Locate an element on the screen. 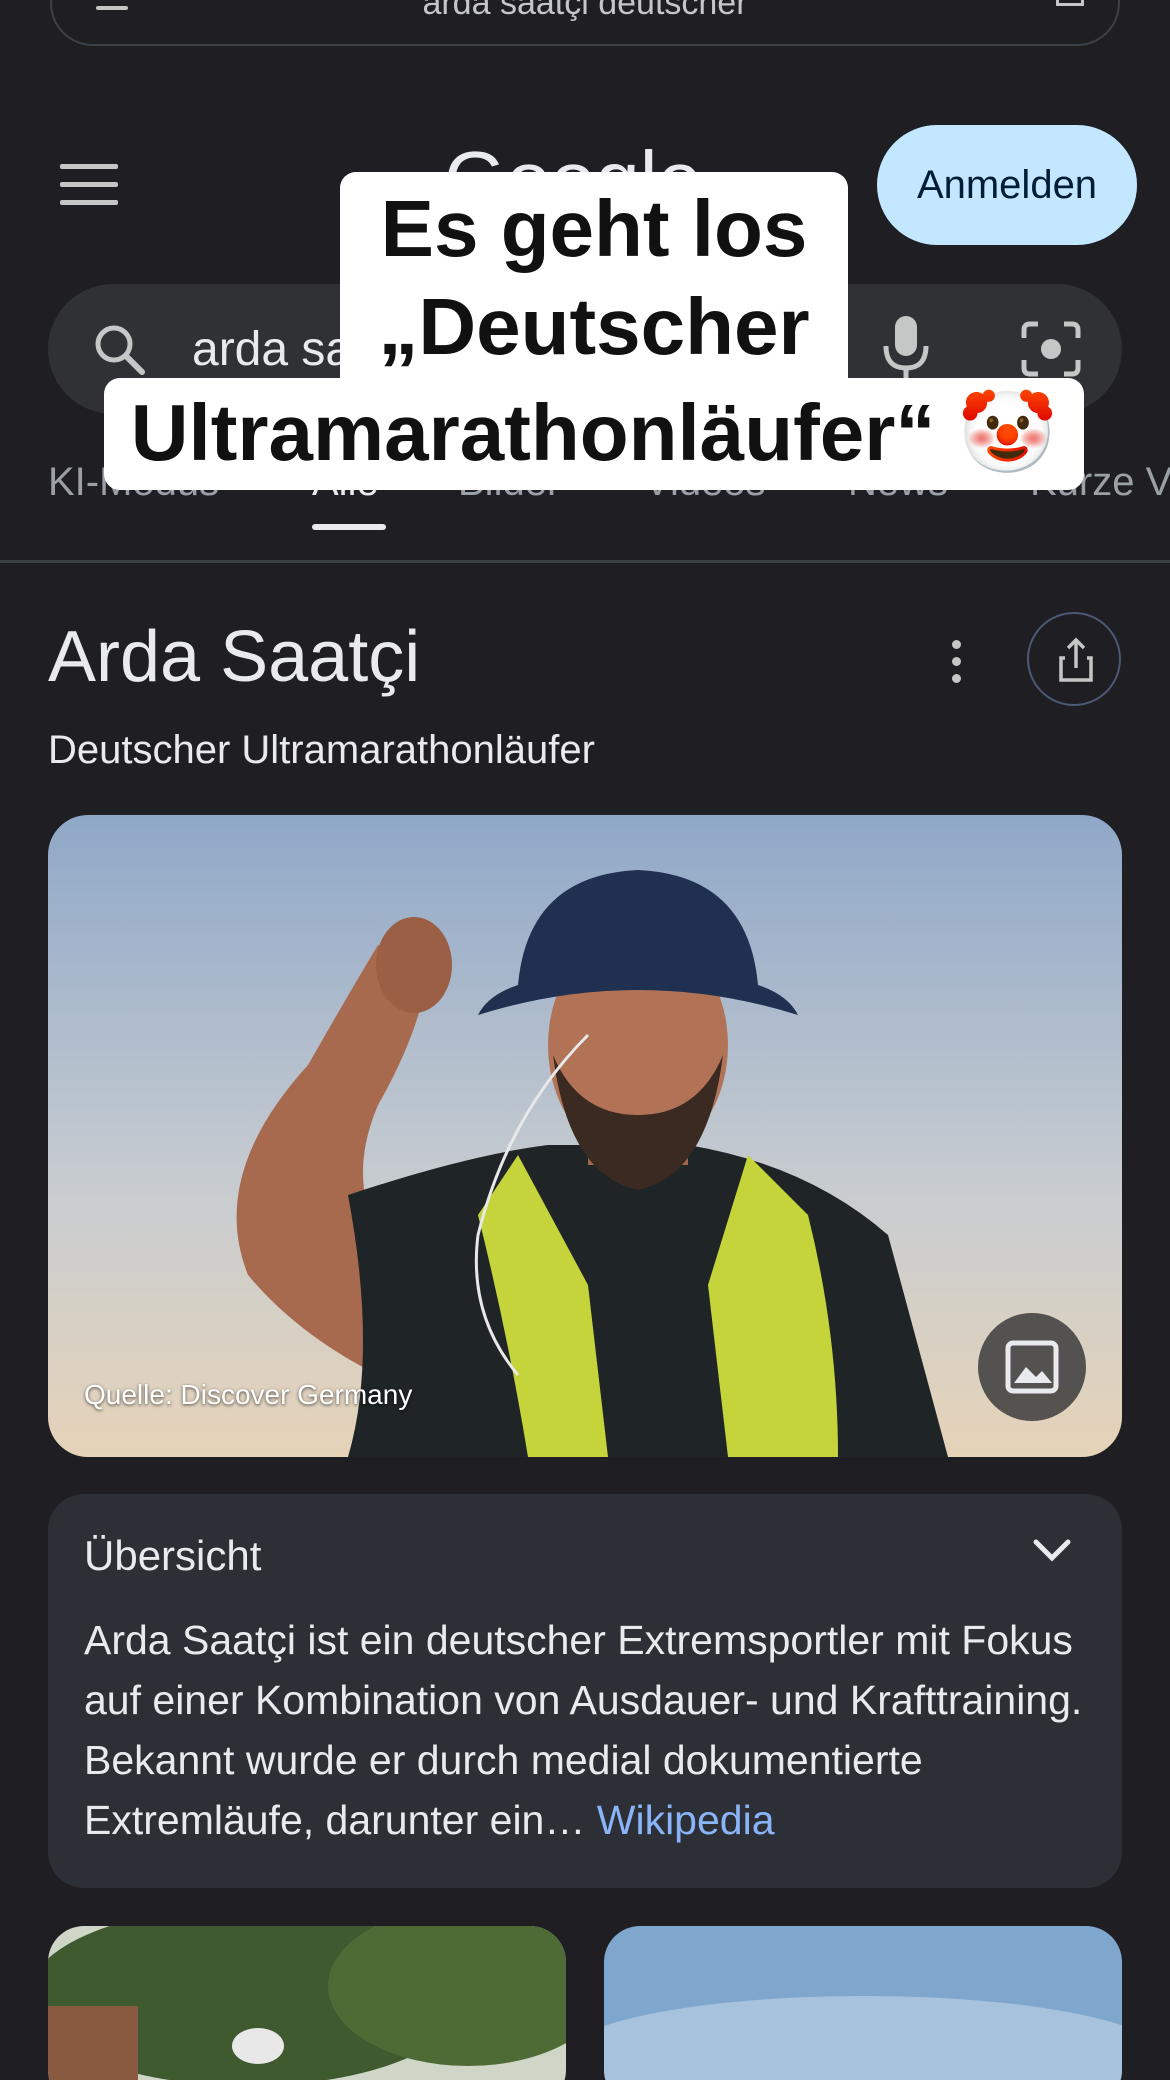 The image size is (1170, 2080). share-icon is located at coordinates (1076, 659).